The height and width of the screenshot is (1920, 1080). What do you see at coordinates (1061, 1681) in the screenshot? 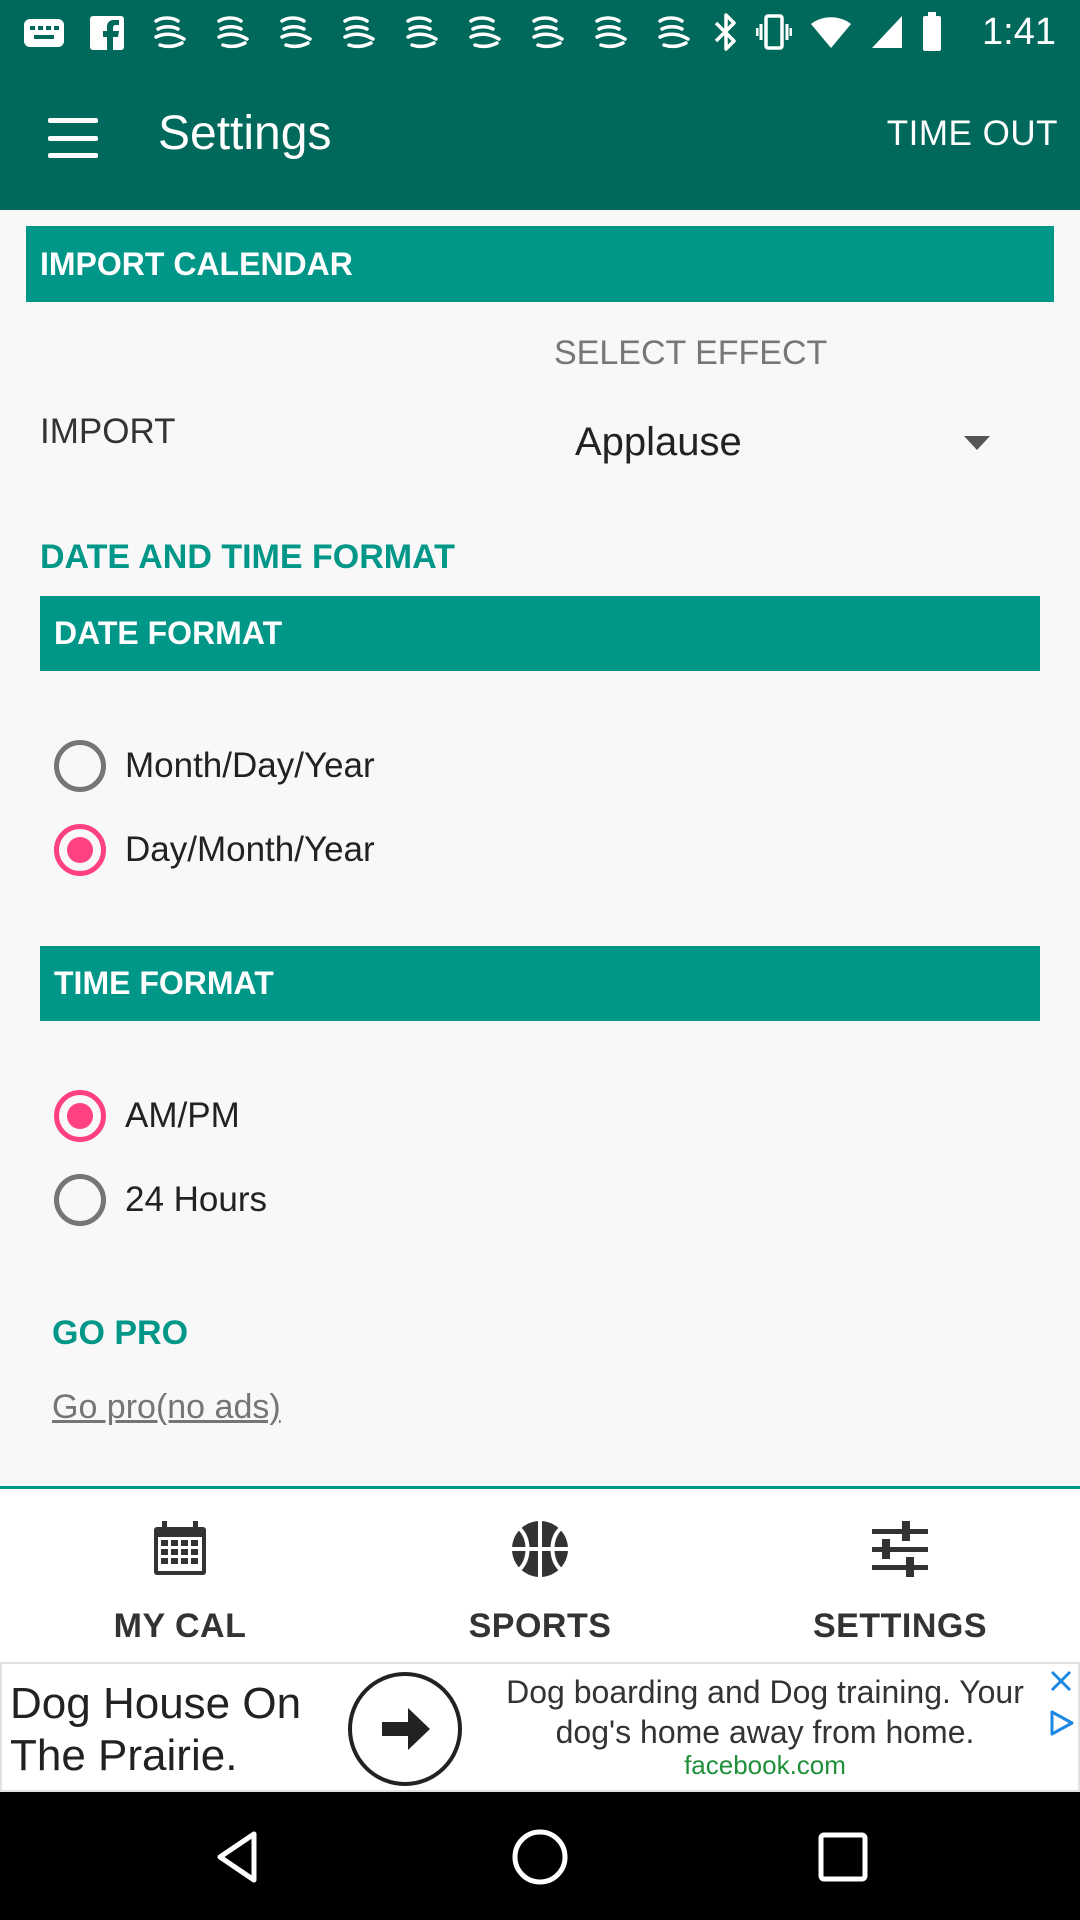
I see `ad-close-icon` at bounding box center [1061, 1681].